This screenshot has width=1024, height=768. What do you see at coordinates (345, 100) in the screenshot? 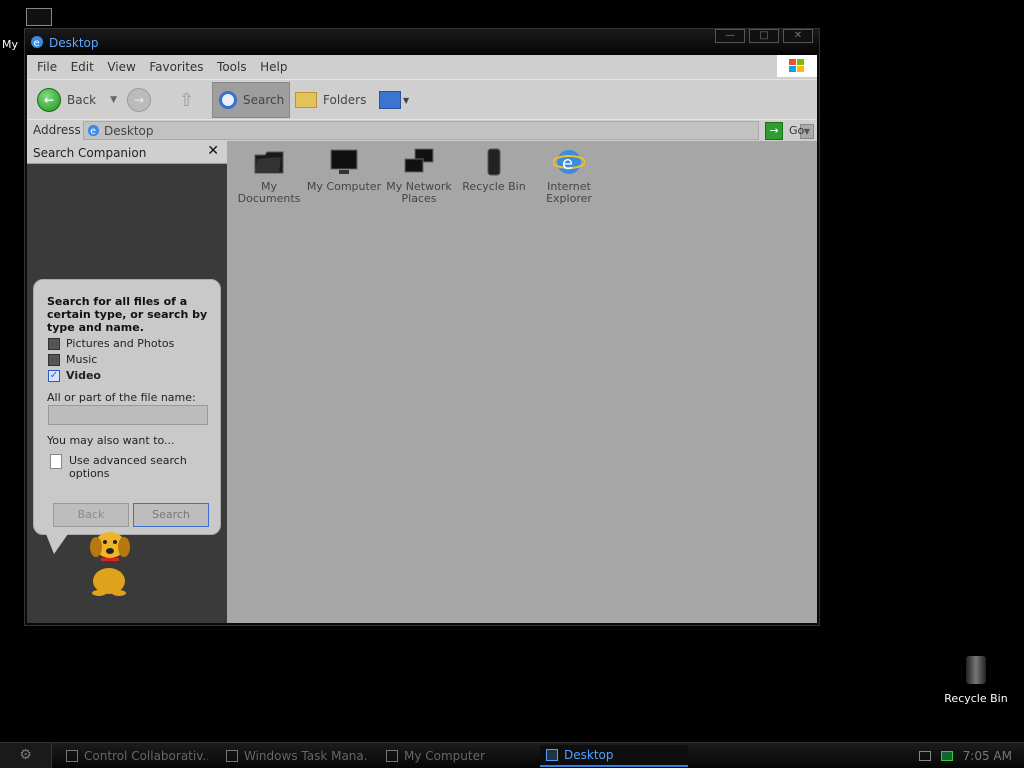
I see `folders-label: Folders` at bounding box center [345, 100].